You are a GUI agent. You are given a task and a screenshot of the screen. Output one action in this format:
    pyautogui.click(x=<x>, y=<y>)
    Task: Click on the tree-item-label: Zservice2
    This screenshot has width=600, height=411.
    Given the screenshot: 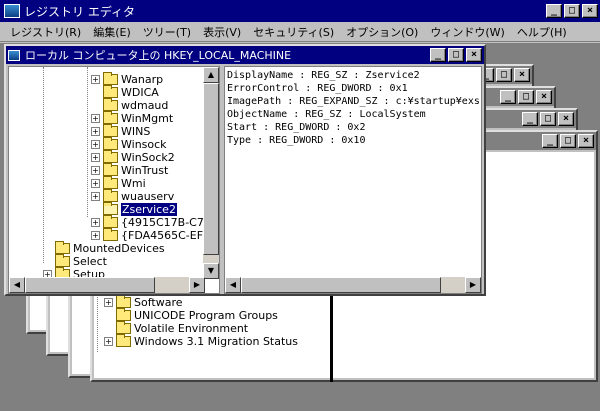 What is the action you would take?
    pyautogui.click(x=149, y=209)
    